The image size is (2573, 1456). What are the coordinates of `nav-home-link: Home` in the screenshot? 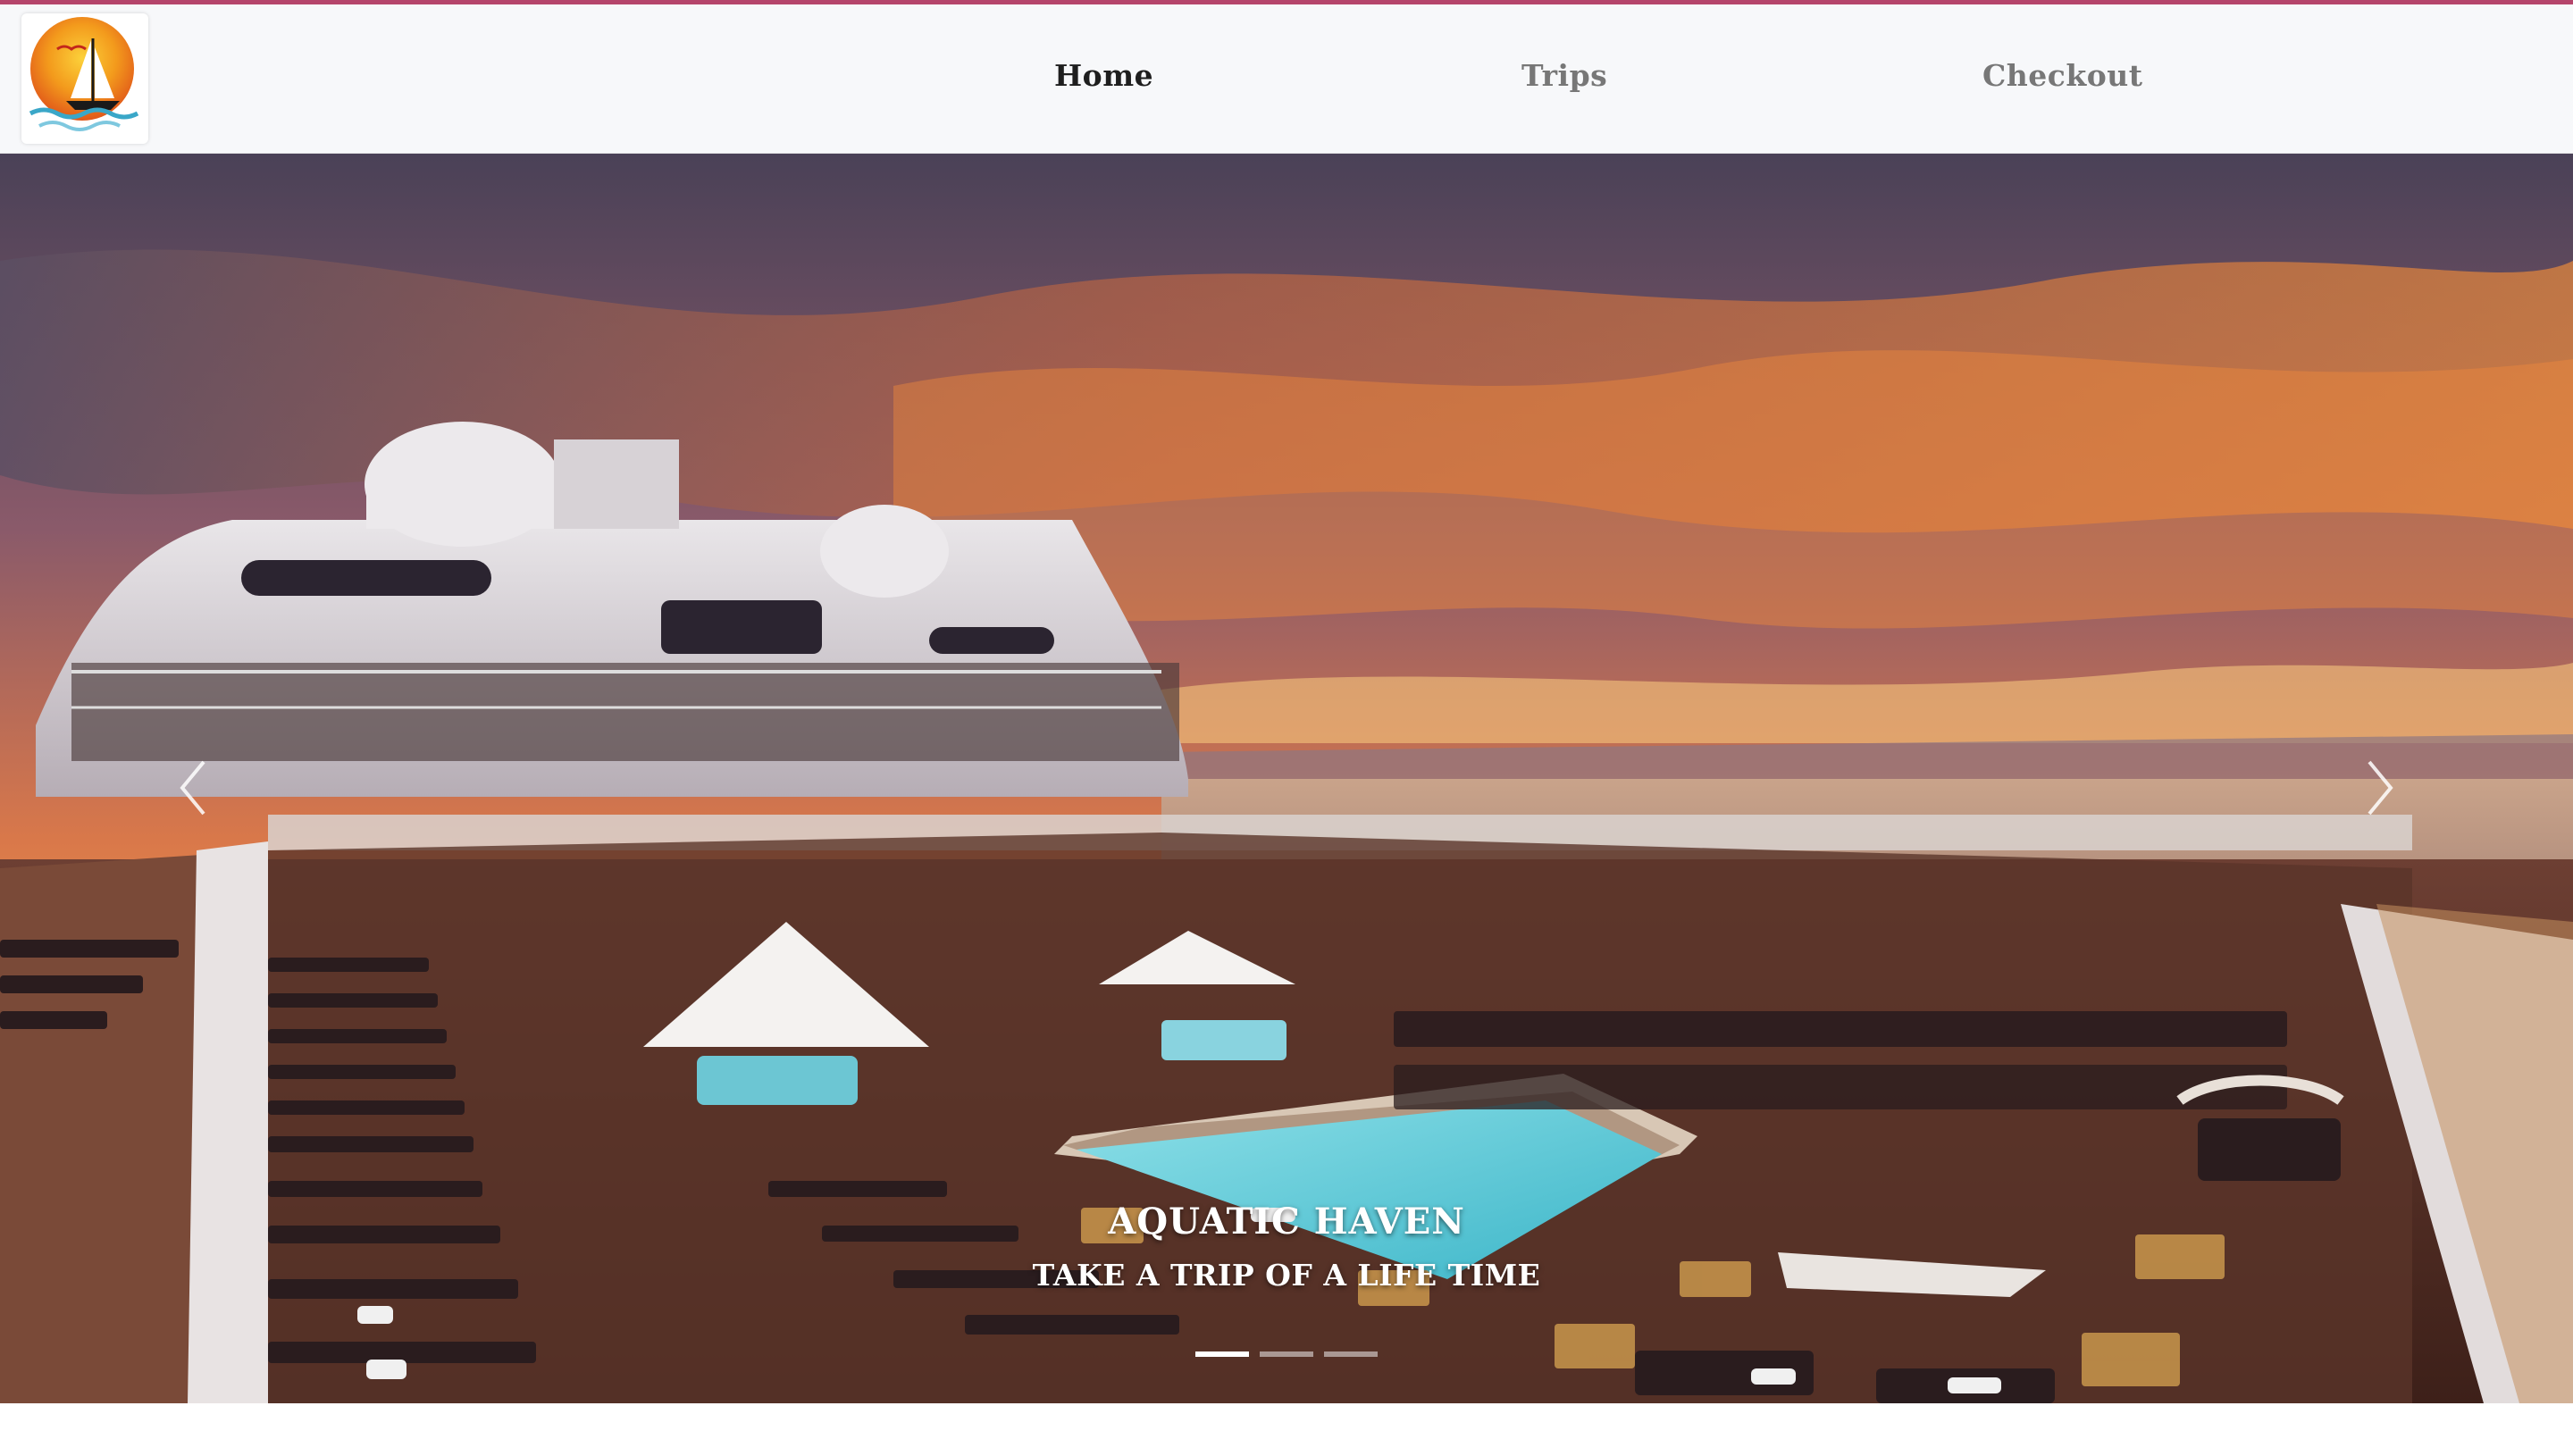 It's located at (1103, 75).